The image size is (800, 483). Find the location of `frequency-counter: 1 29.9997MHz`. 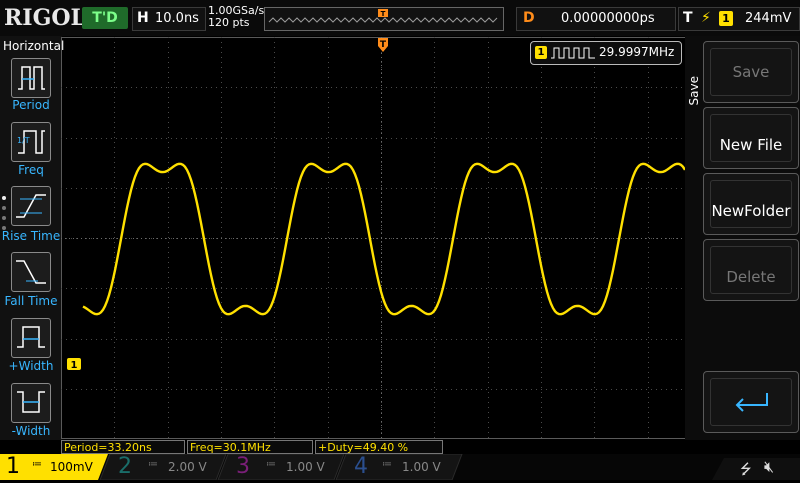

frequency-counter: 1 29.9997MHz is located at coordinates (606, 53).